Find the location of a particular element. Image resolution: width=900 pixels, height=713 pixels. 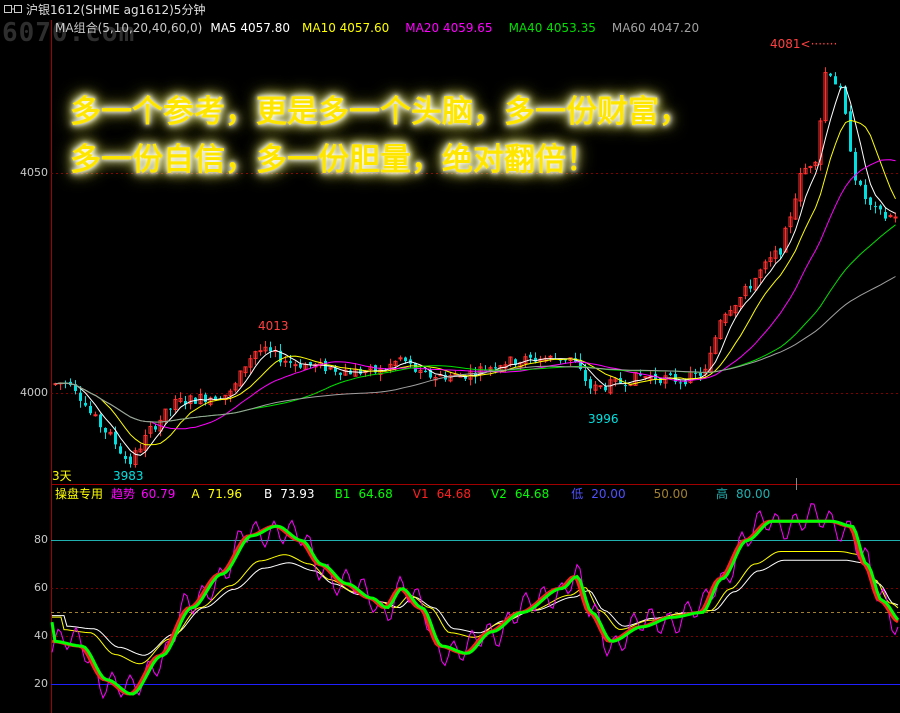

ind-legend-item-1: 趋势 is located at coordinates (123, 494).